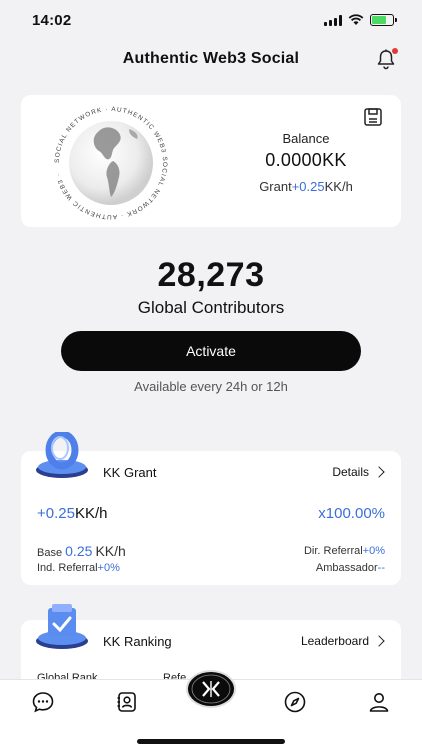 The width and height of the screenshot is (422, 750). I want to click on direct-referral: Dir. Referral+0%, so click(344, 551).